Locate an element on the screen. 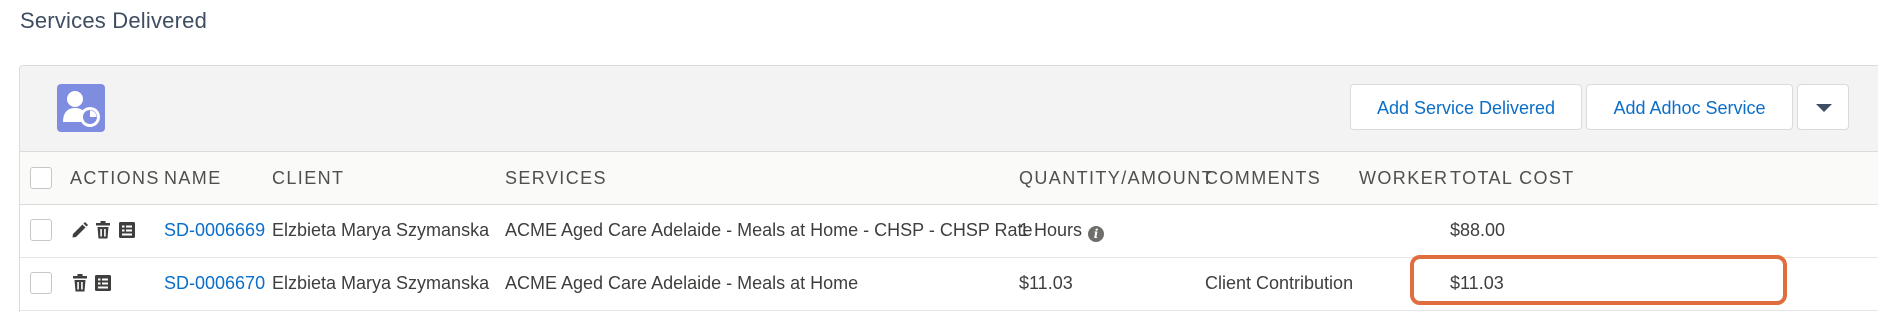 This screenshot has height=312, width=1878. column-services: SERVICES is located at coordinates (556, 178).